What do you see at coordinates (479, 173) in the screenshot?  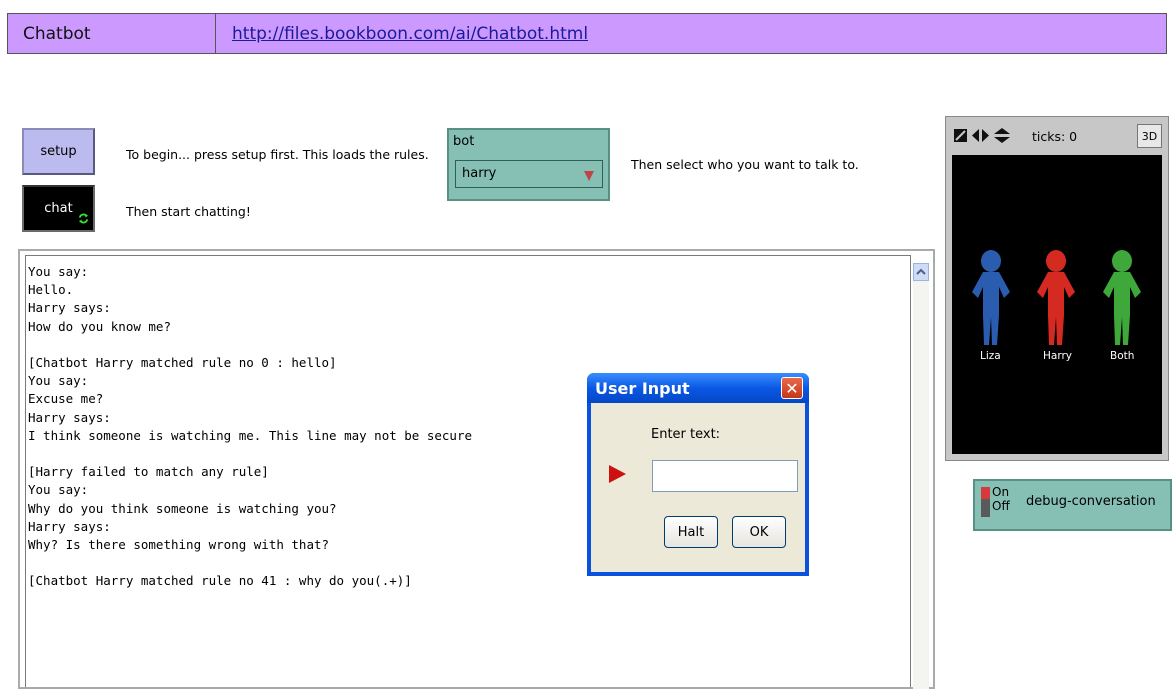 I see `bot-select-value: harry` at bounding box center [479, 173].